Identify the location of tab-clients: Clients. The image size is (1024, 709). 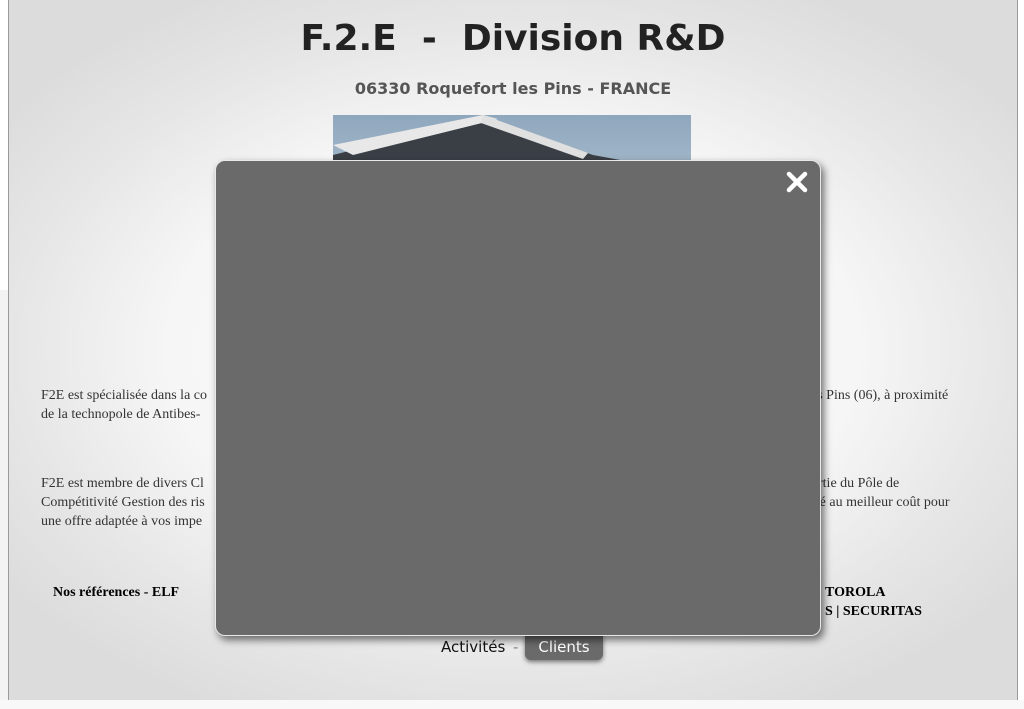
(564, 647).